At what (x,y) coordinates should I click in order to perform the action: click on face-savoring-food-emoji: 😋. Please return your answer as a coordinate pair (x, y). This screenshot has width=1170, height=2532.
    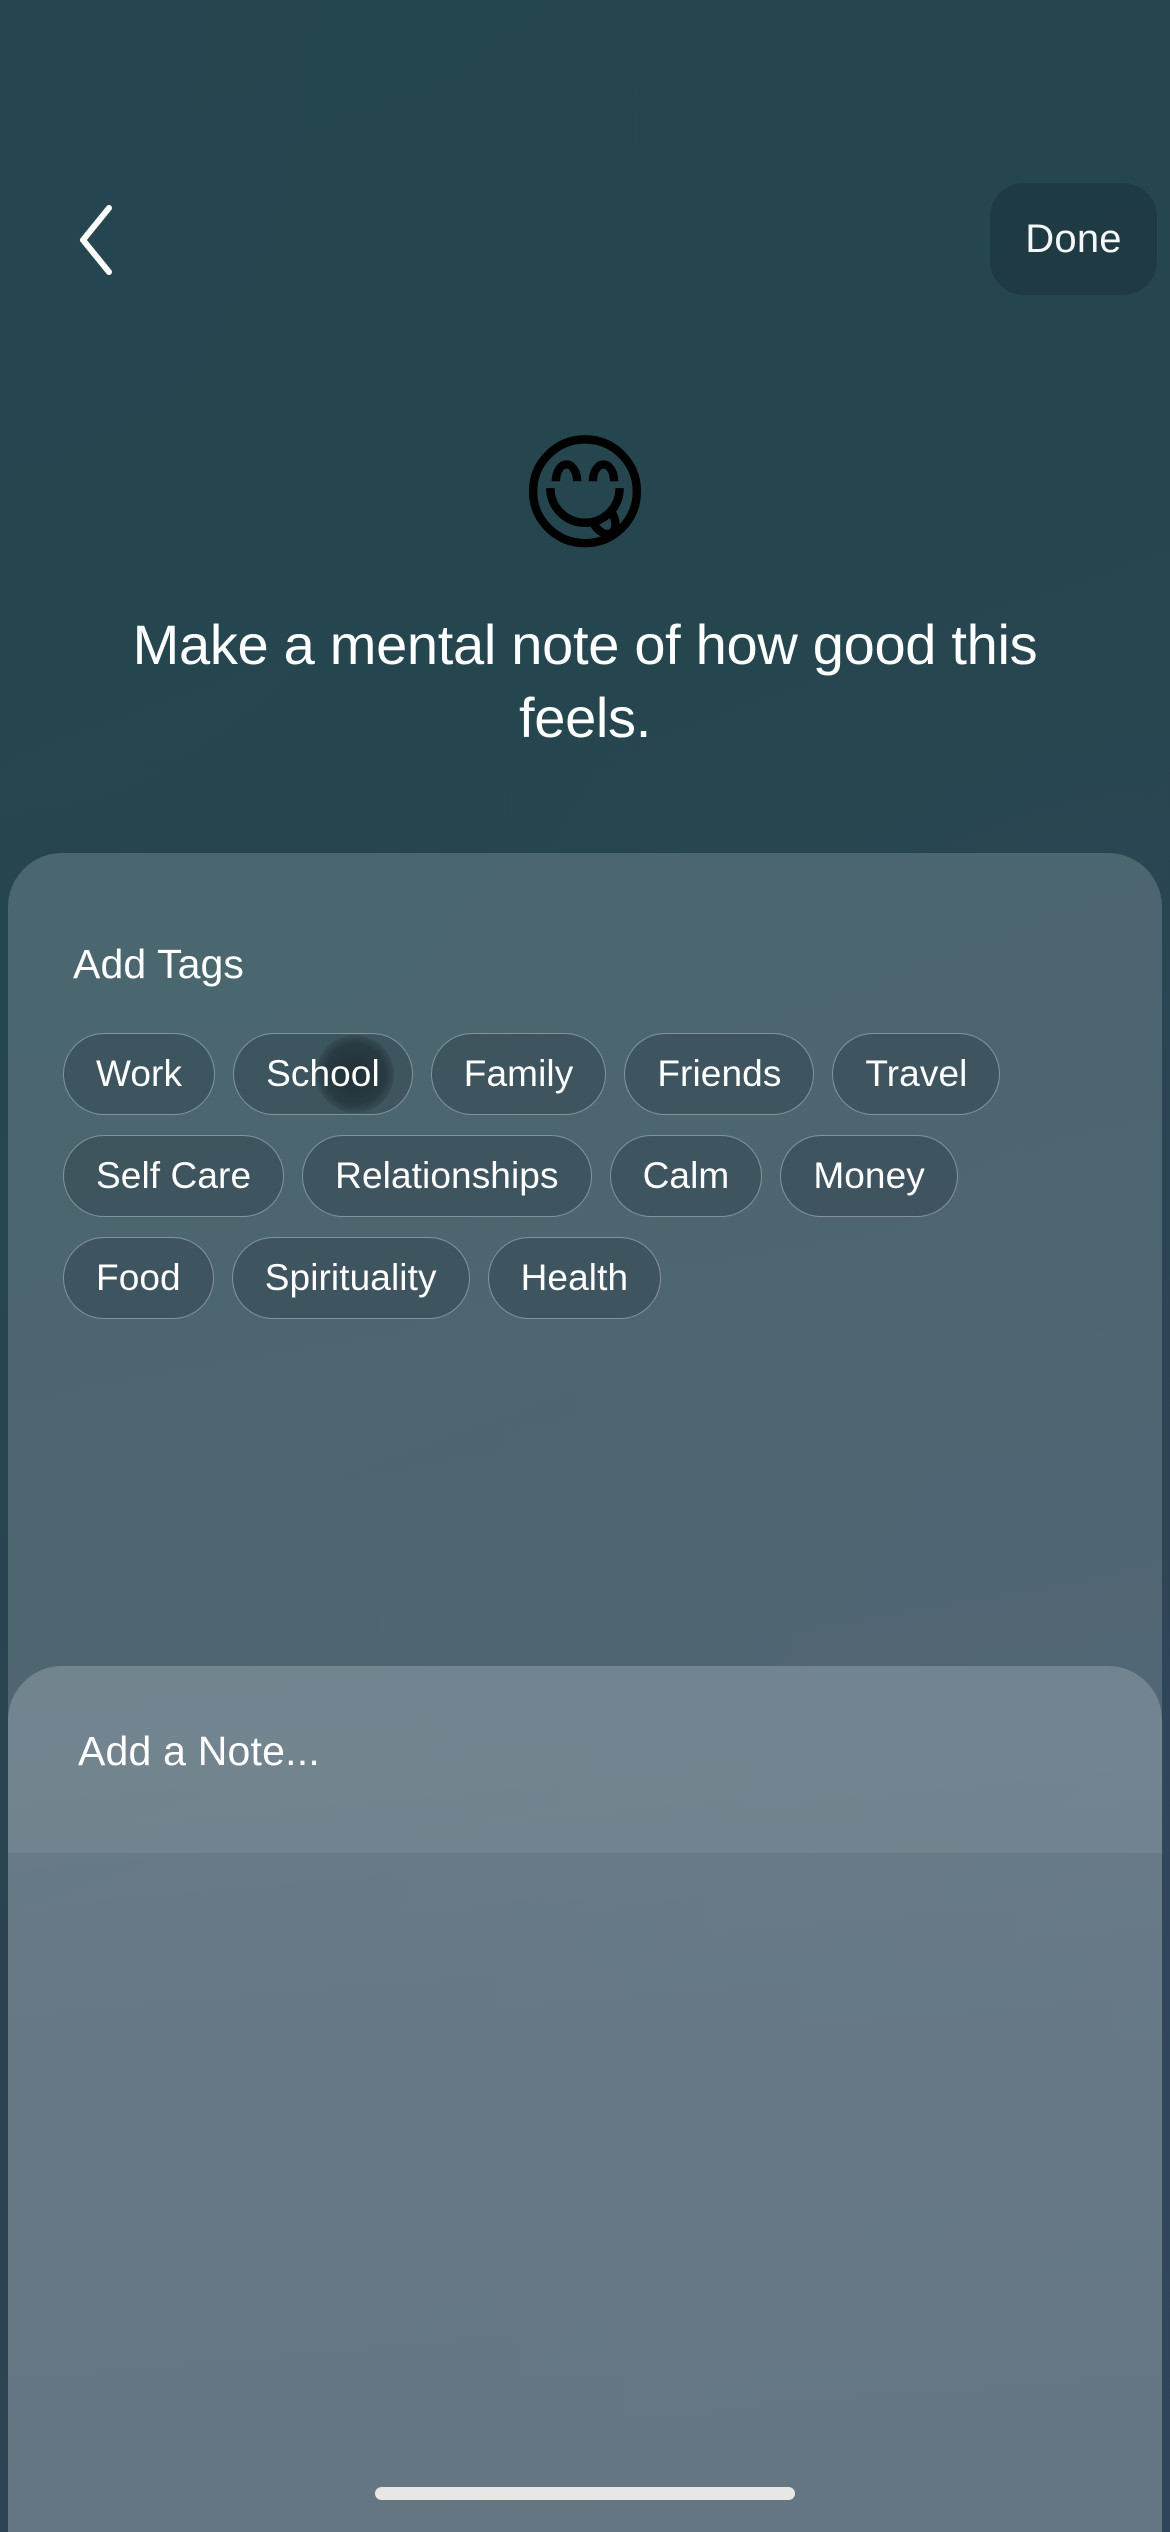
    Looking at the image, I should click on (585, 494).